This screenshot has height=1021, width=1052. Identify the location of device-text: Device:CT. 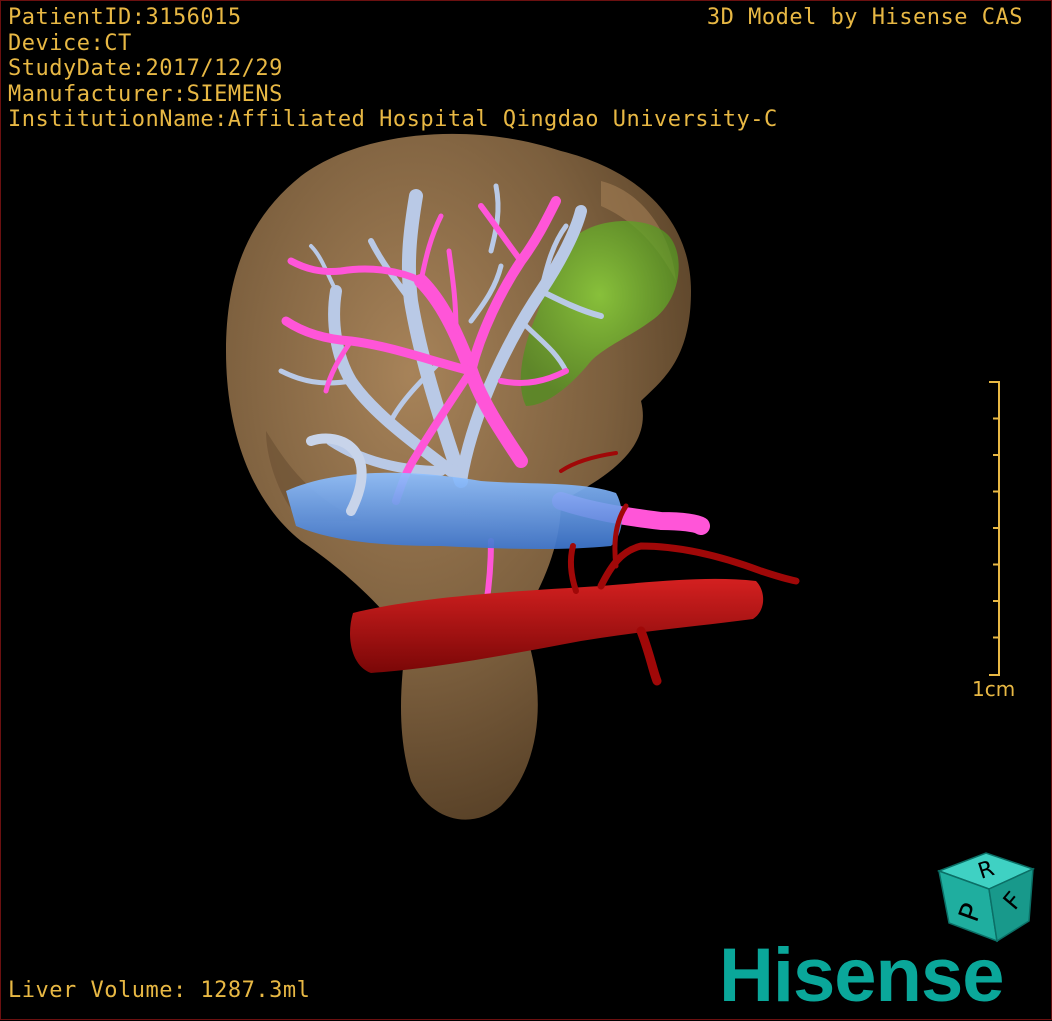
(70, 43).